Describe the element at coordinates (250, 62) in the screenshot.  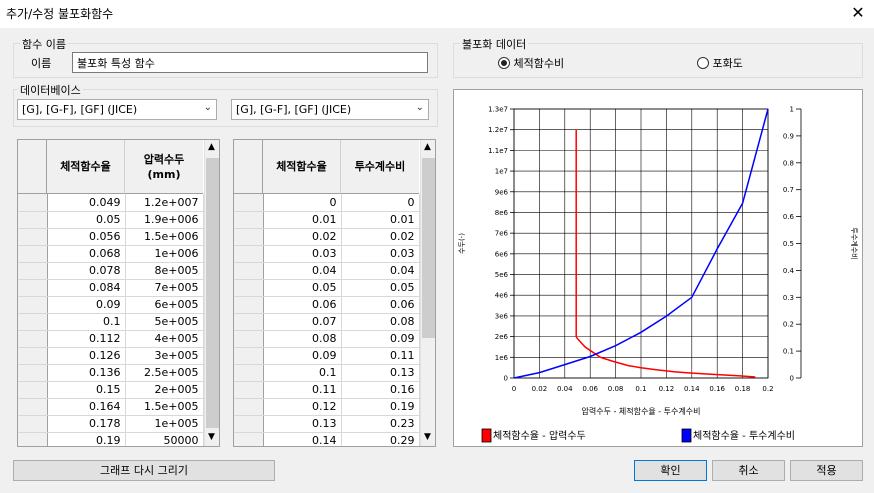
I see `name-input: 불포화 특성 함수` at that location.